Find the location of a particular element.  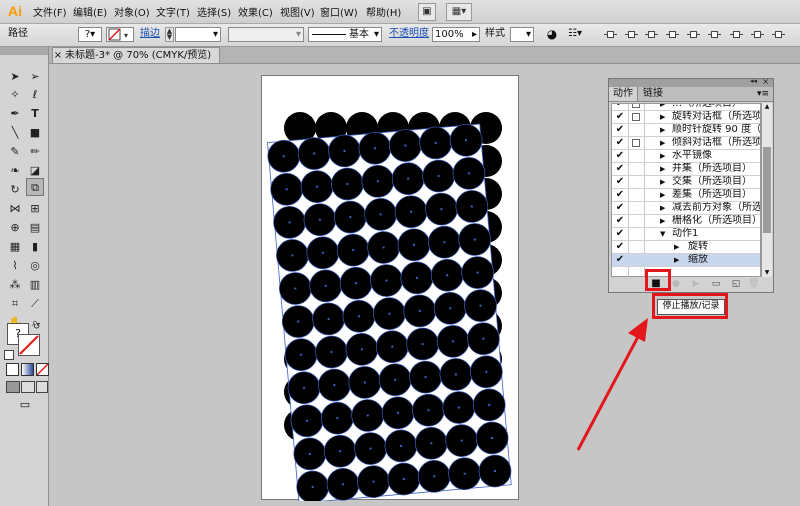

scroll-thumb is located at coordinates (767, 190).